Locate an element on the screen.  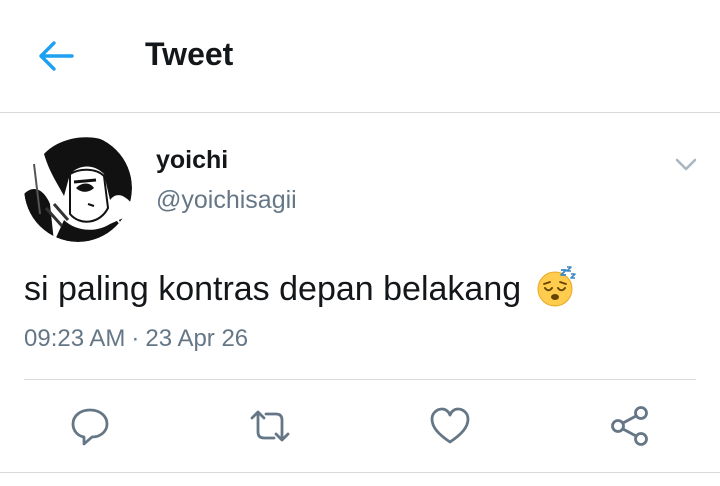
reply-button is located at coordinates (90, 426).